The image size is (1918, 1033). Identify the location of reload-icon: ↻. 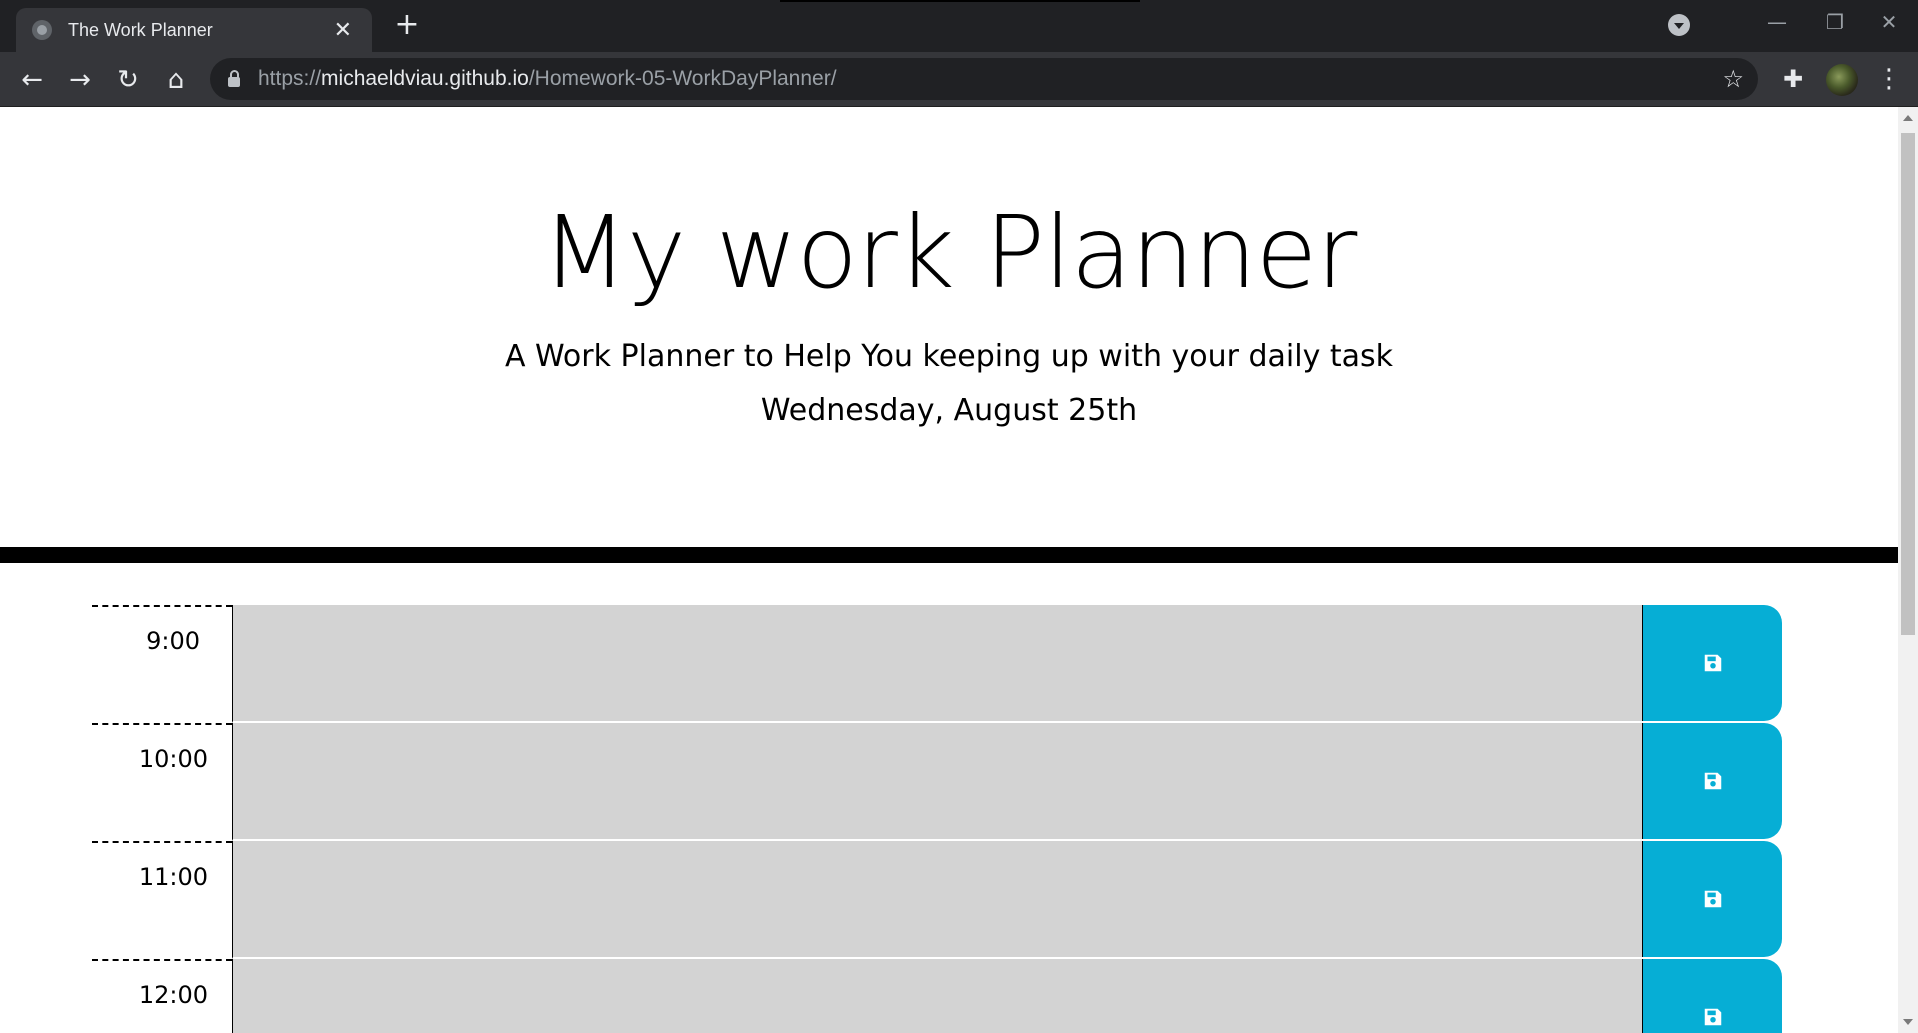
(128, 80).